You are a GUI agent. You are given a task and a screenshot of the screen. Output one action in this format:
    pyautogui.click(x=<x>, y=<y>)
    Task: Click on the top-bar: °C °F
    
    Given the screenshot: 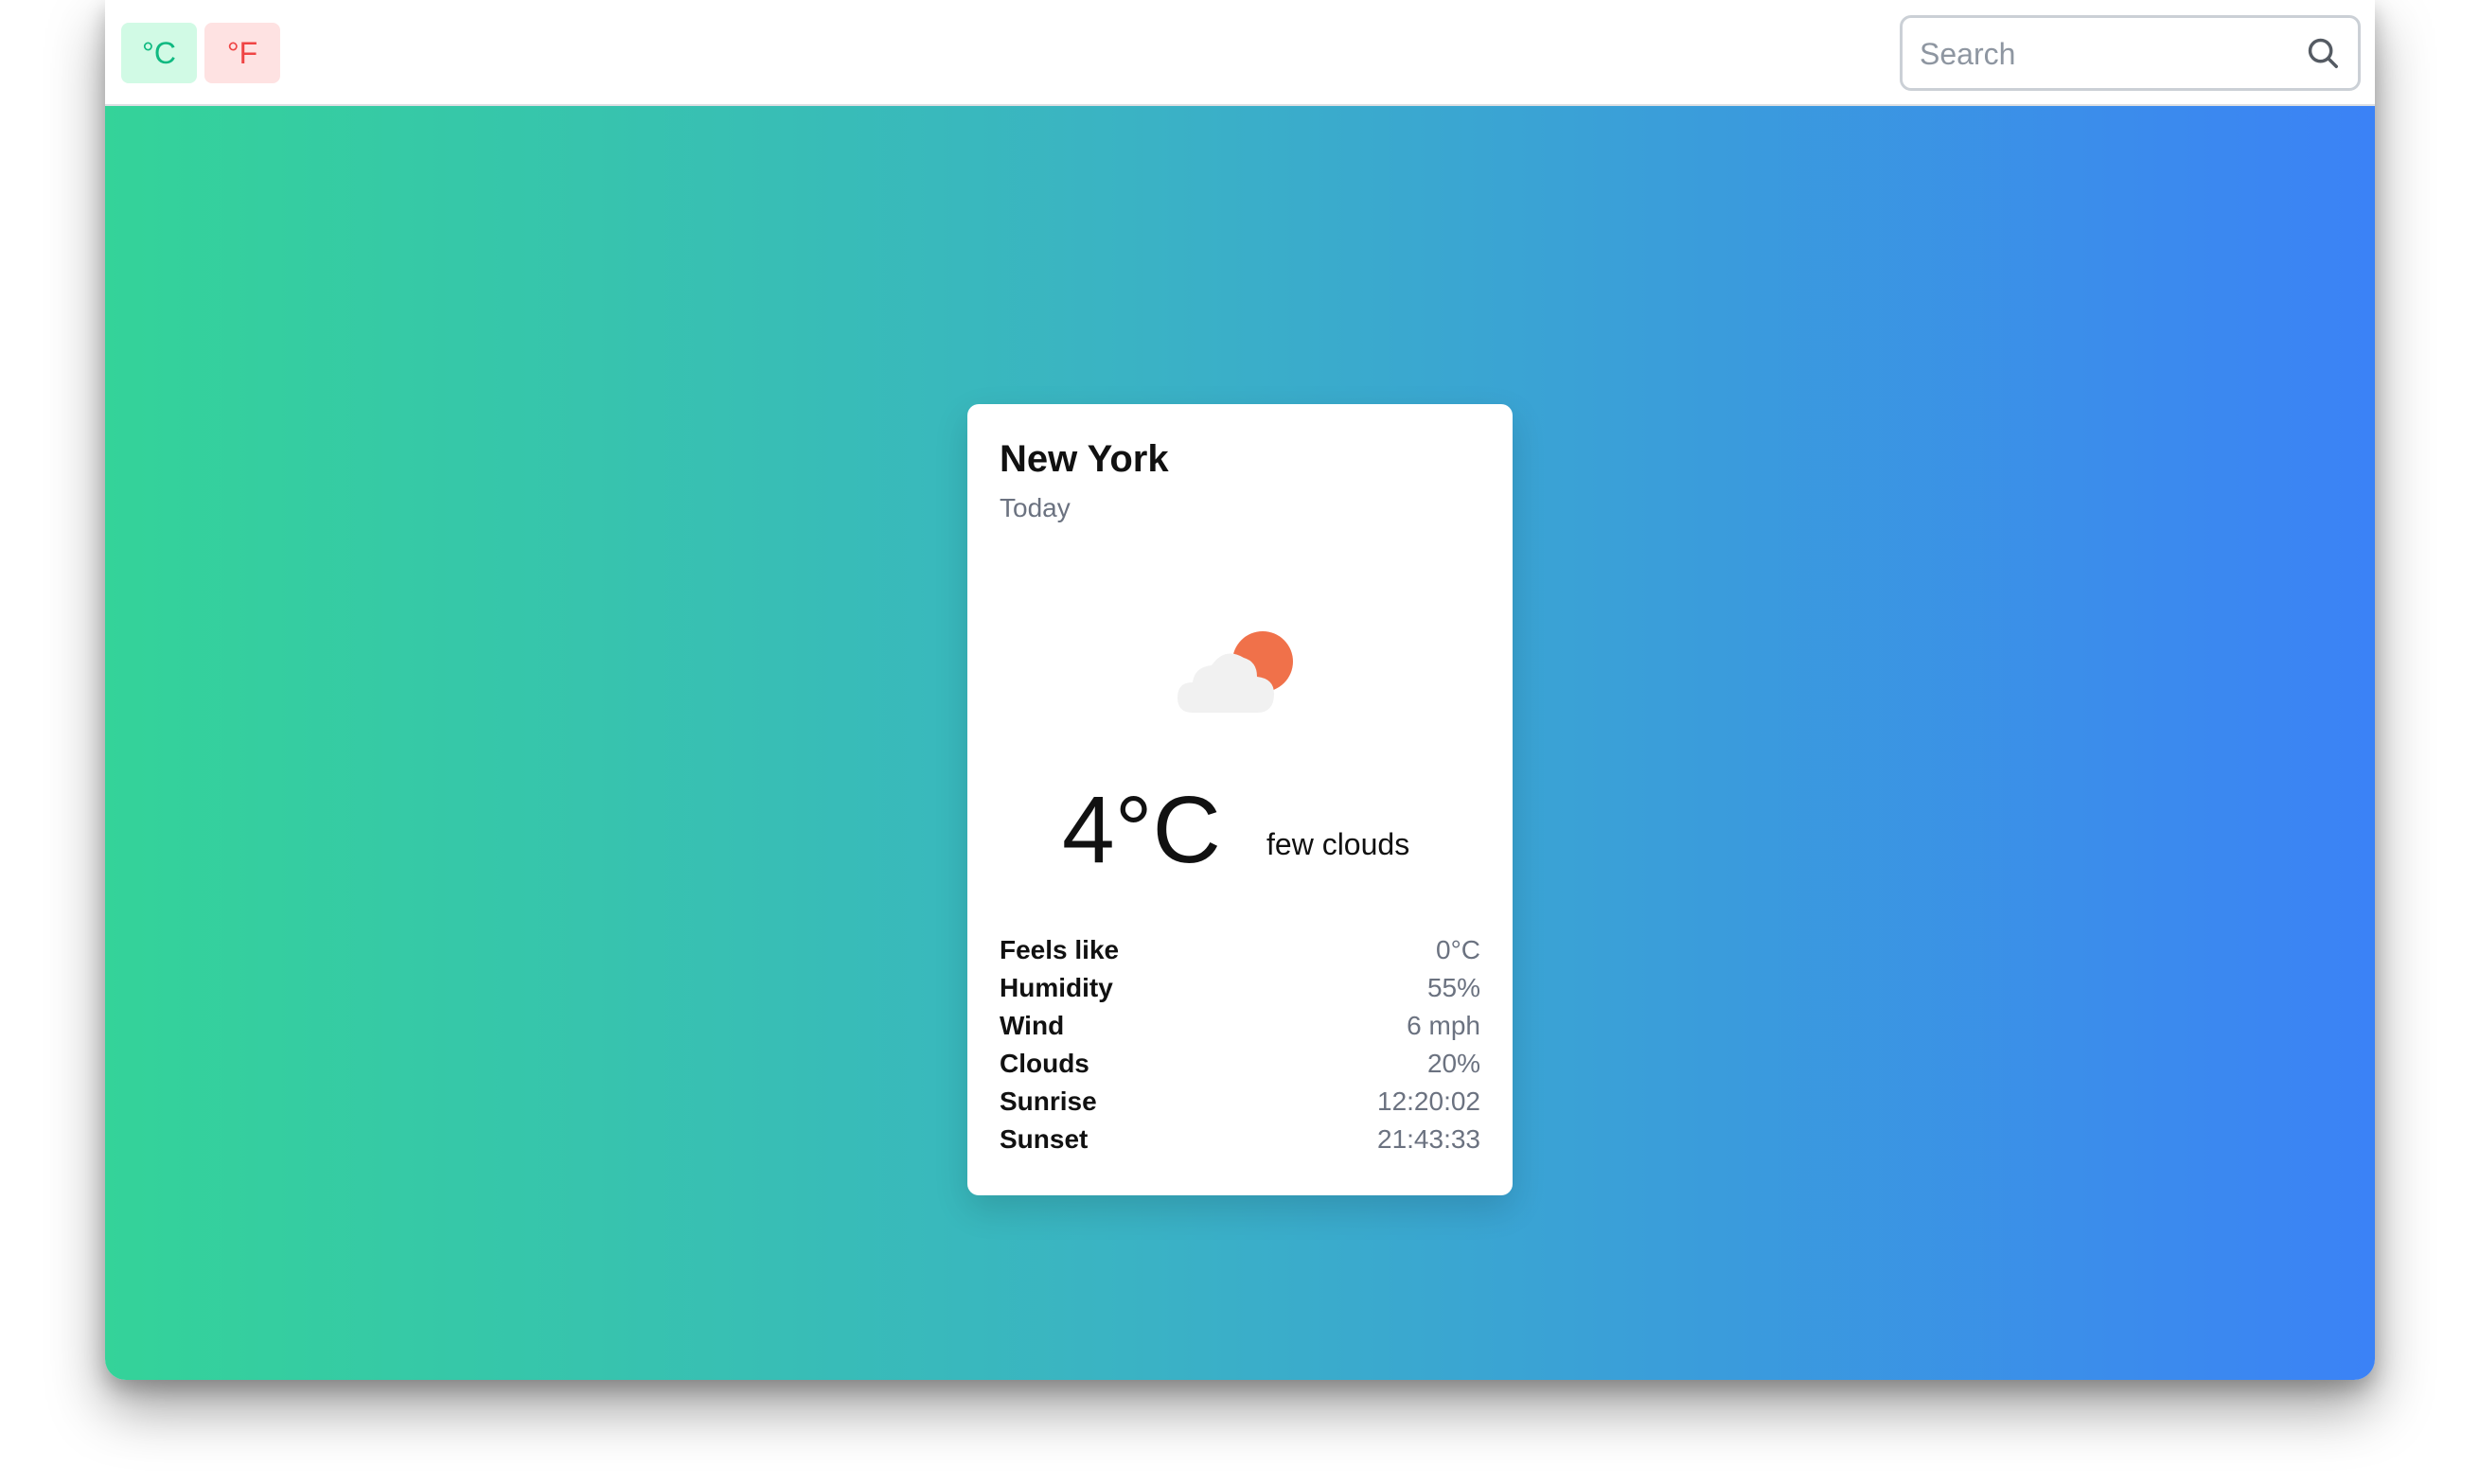 What is the action you would take?
    pyautogui.click(x=1240, y=53)
    